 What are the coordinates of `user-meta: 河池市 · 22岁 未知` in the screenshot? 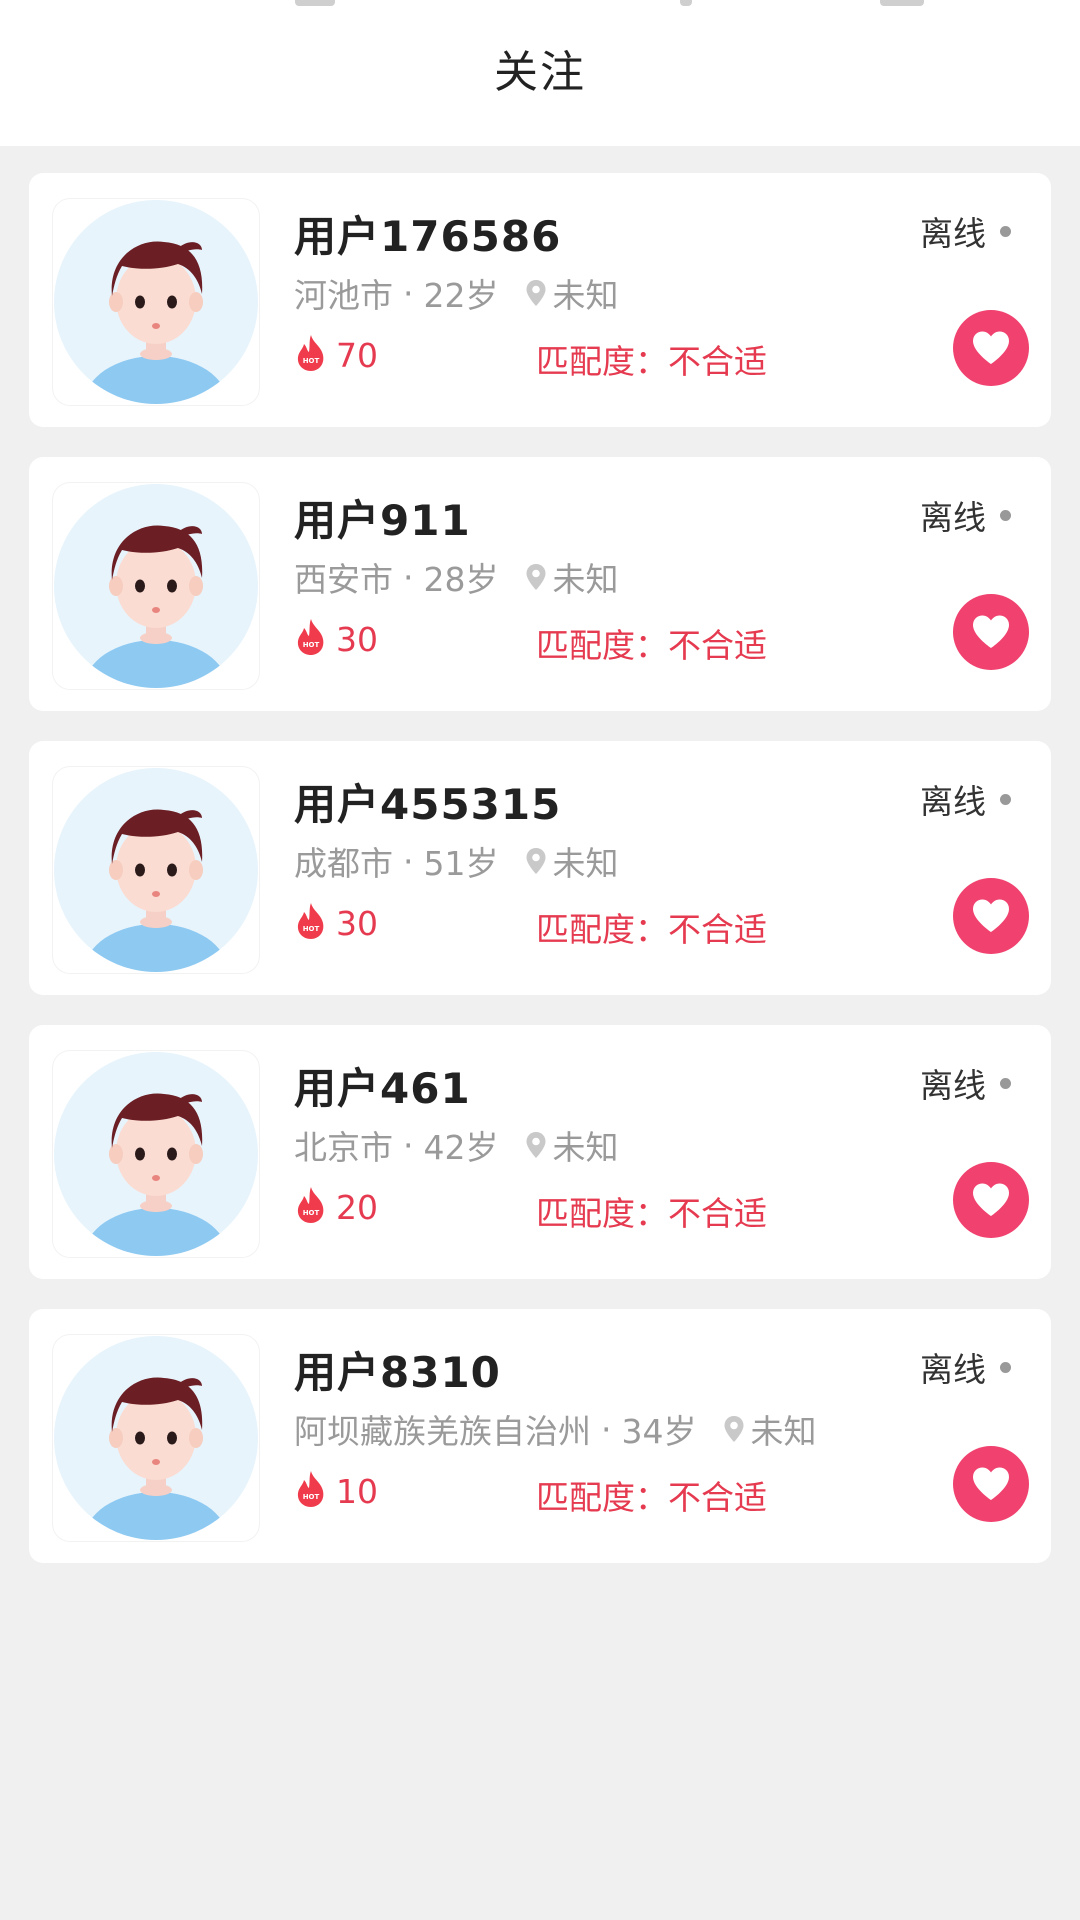 It's located at (456, 293).